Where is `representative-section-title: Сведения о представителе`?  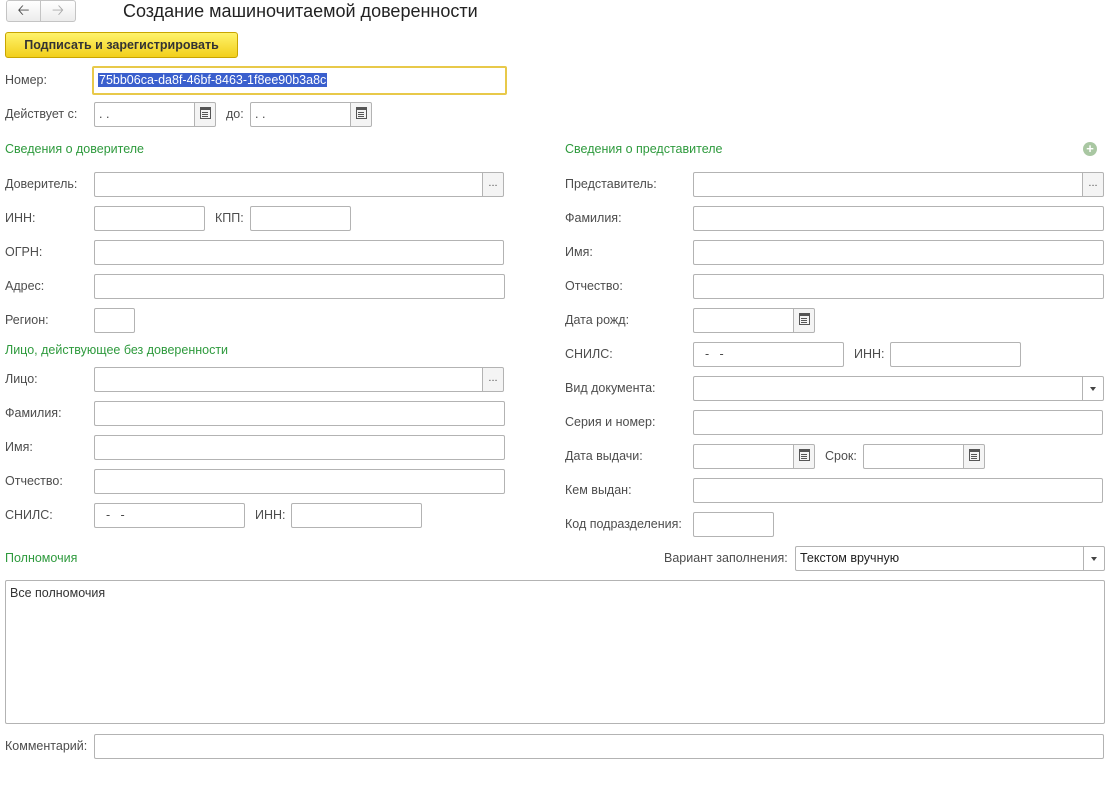
representative-section-title: Сведения о представителе is located at coordinates (644, 149).